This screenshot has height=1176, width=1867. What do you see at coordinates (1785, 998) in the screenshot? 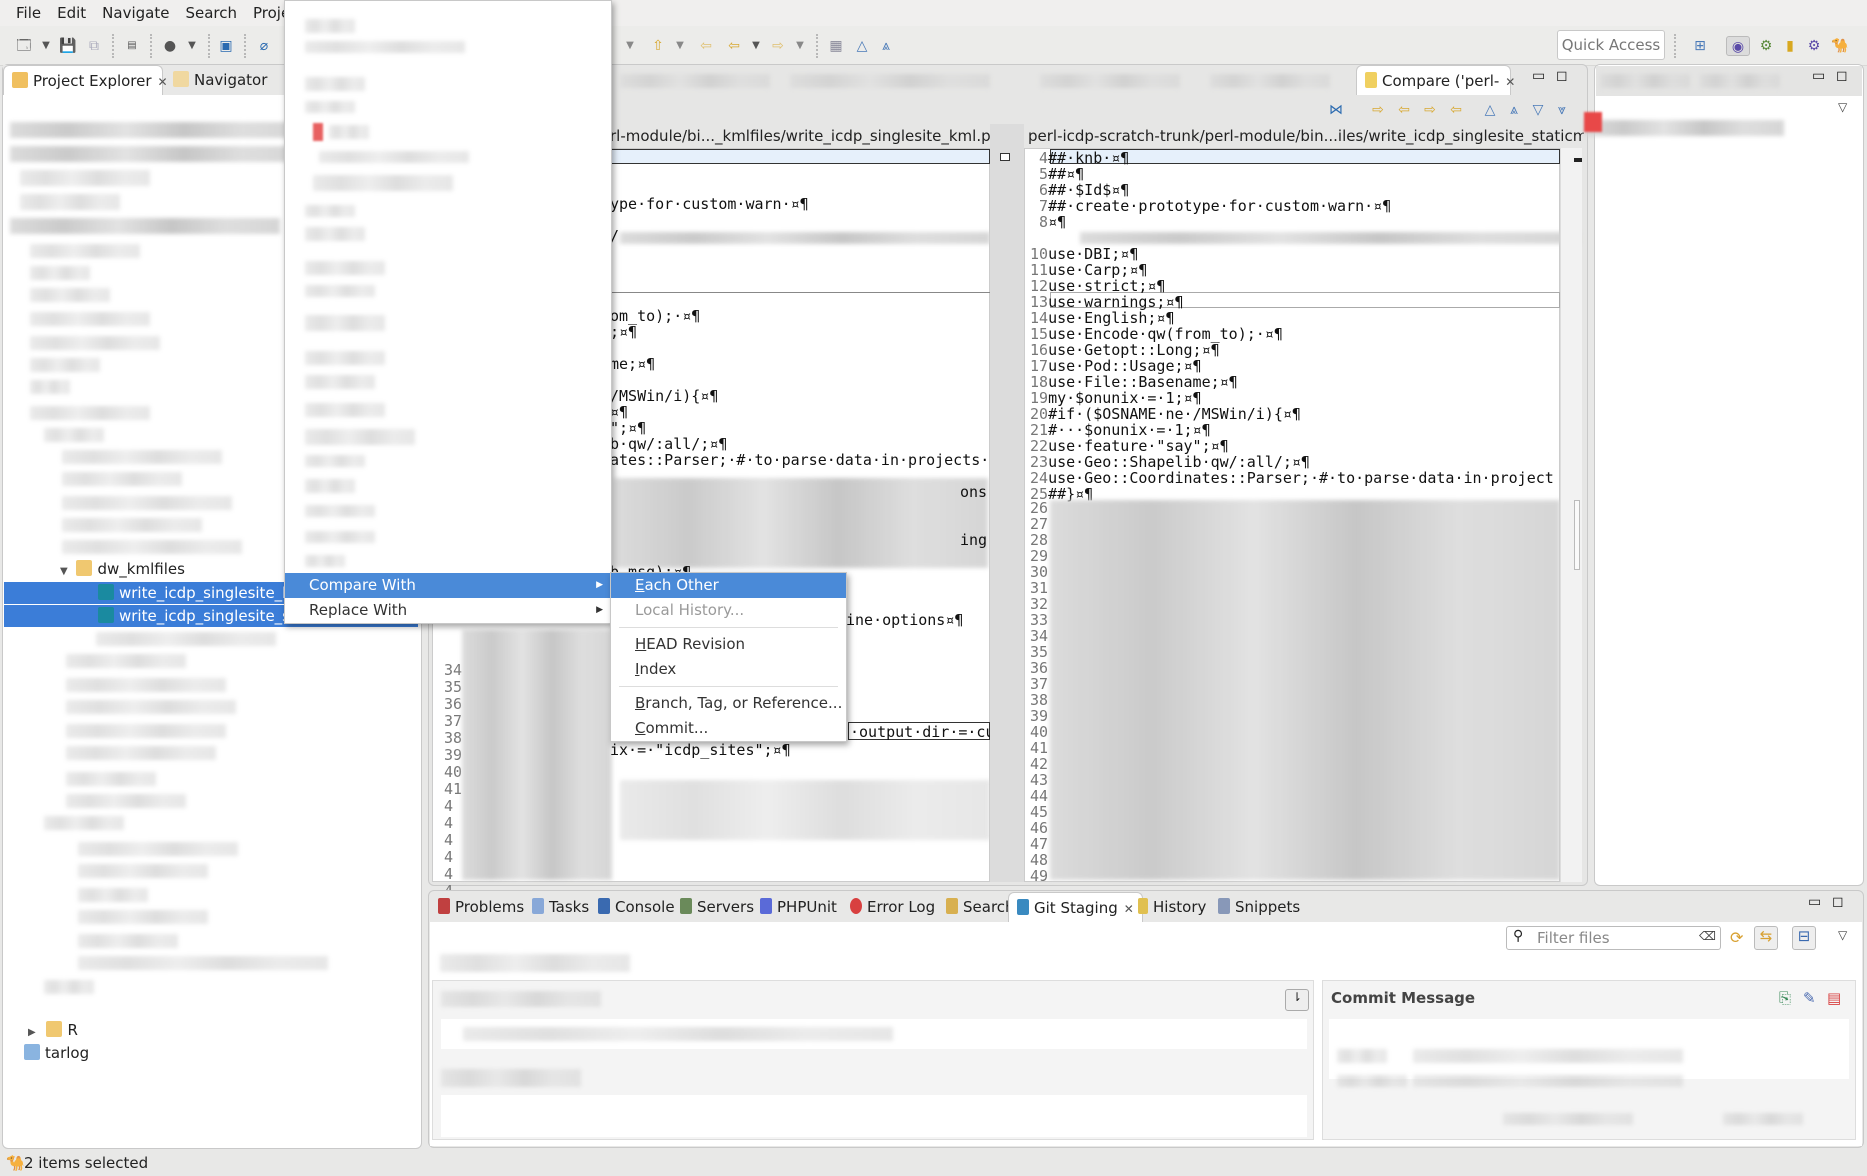
I see `amend-icon: ⎘` at bounding box center [1785, 998].